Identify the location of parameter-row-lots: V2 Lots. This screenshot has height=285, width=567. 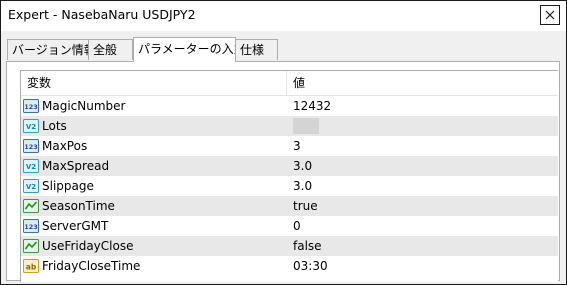
(289, 126).